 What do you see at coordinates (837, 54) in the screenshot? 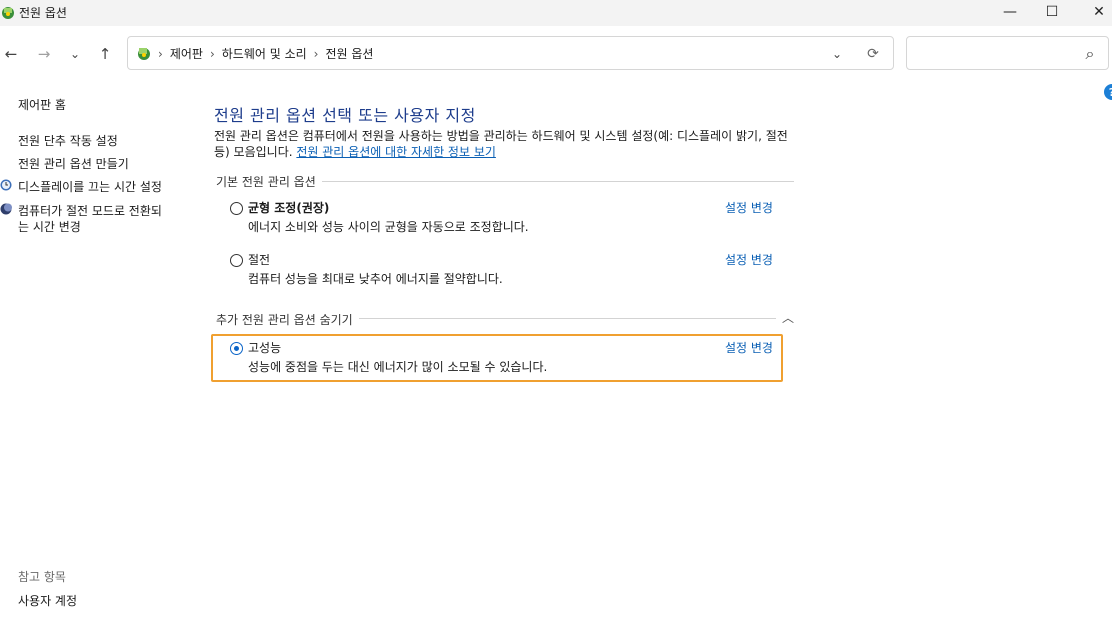
I see `address-dropdown-chevron-icon: ⌄` at bounding box center [837, 54].